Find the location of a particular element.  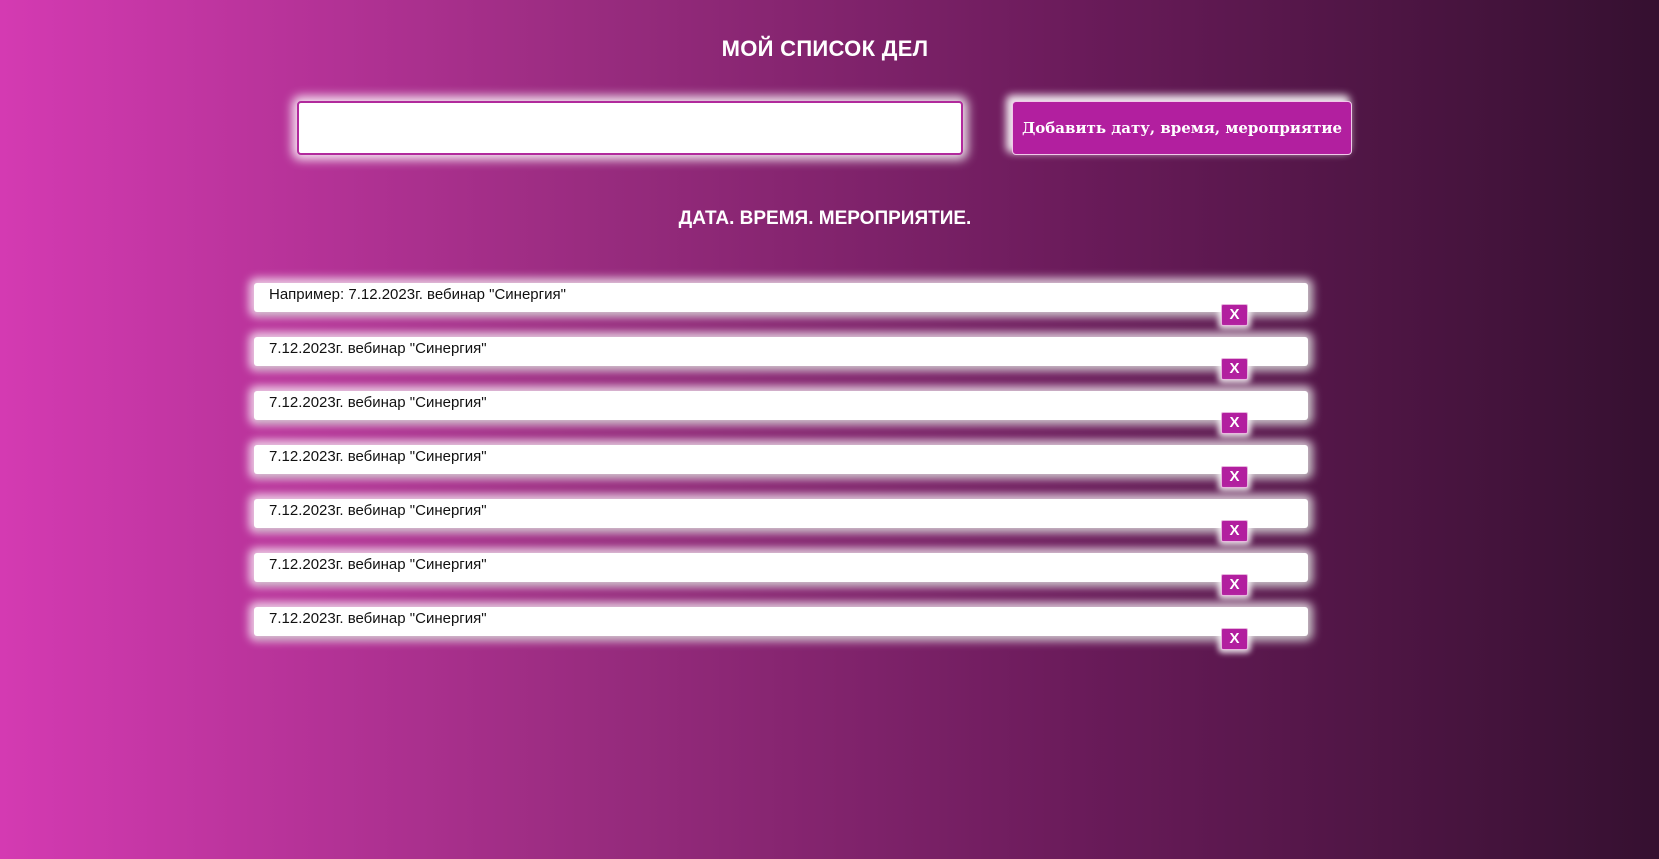

page-title: МОЙ СПИСОК ДЕЛ is located at coordinates (825, 48).